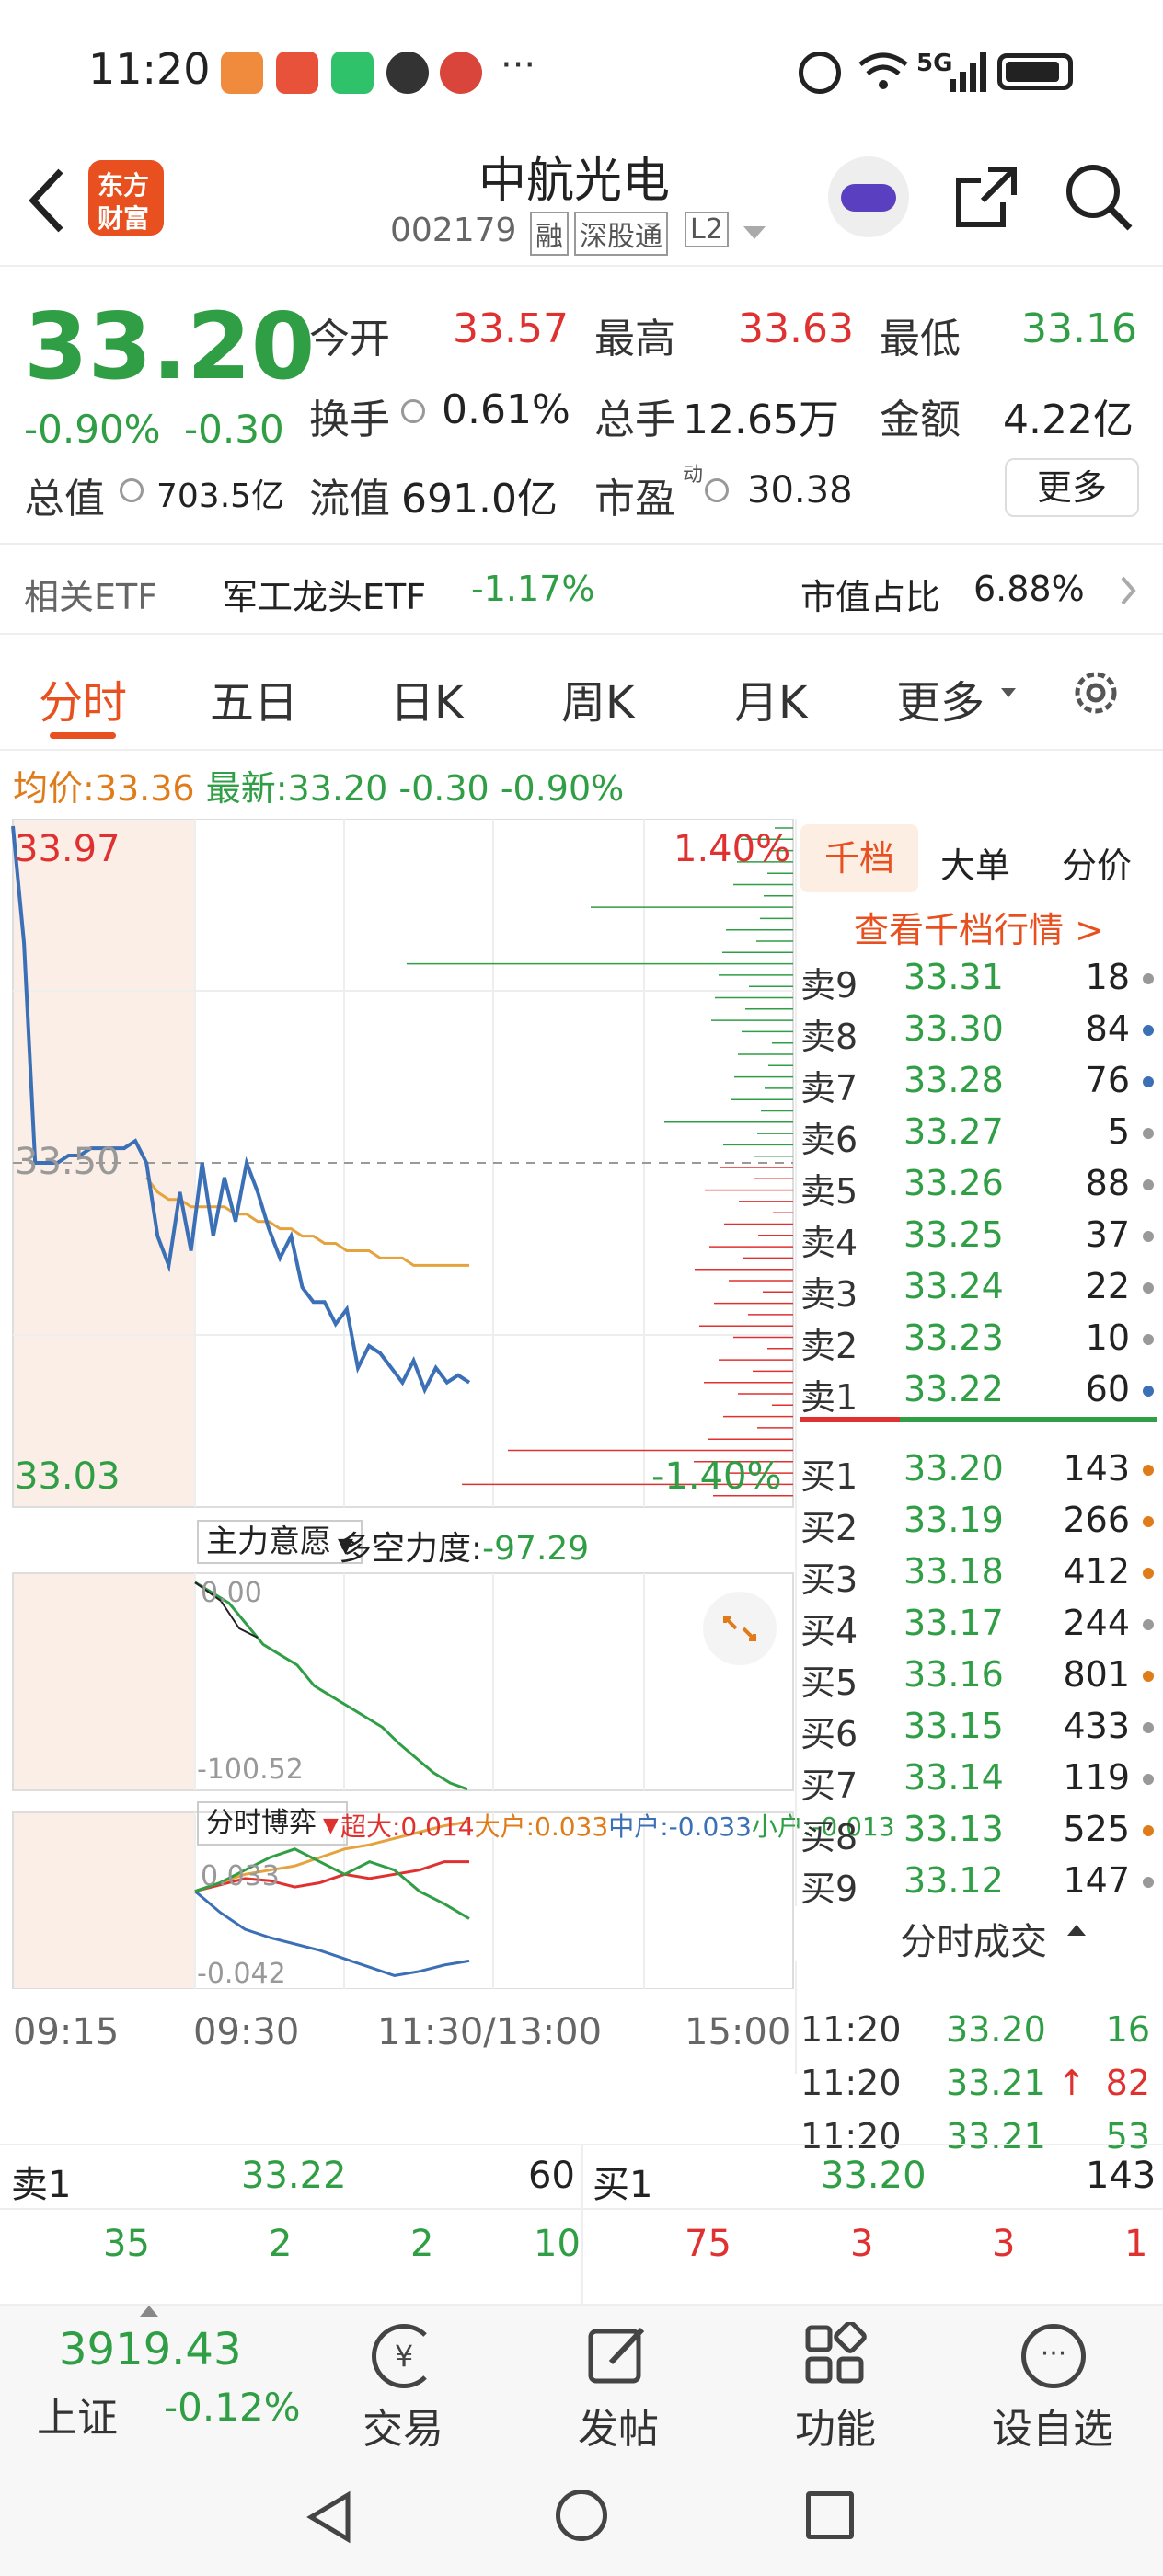 This screenshot has width=1163, height=2576. What do you see at coordinates (246, 2032) in the screenshot?
I see `x-label-open: 09:30` at bounding box center [246, 2032].